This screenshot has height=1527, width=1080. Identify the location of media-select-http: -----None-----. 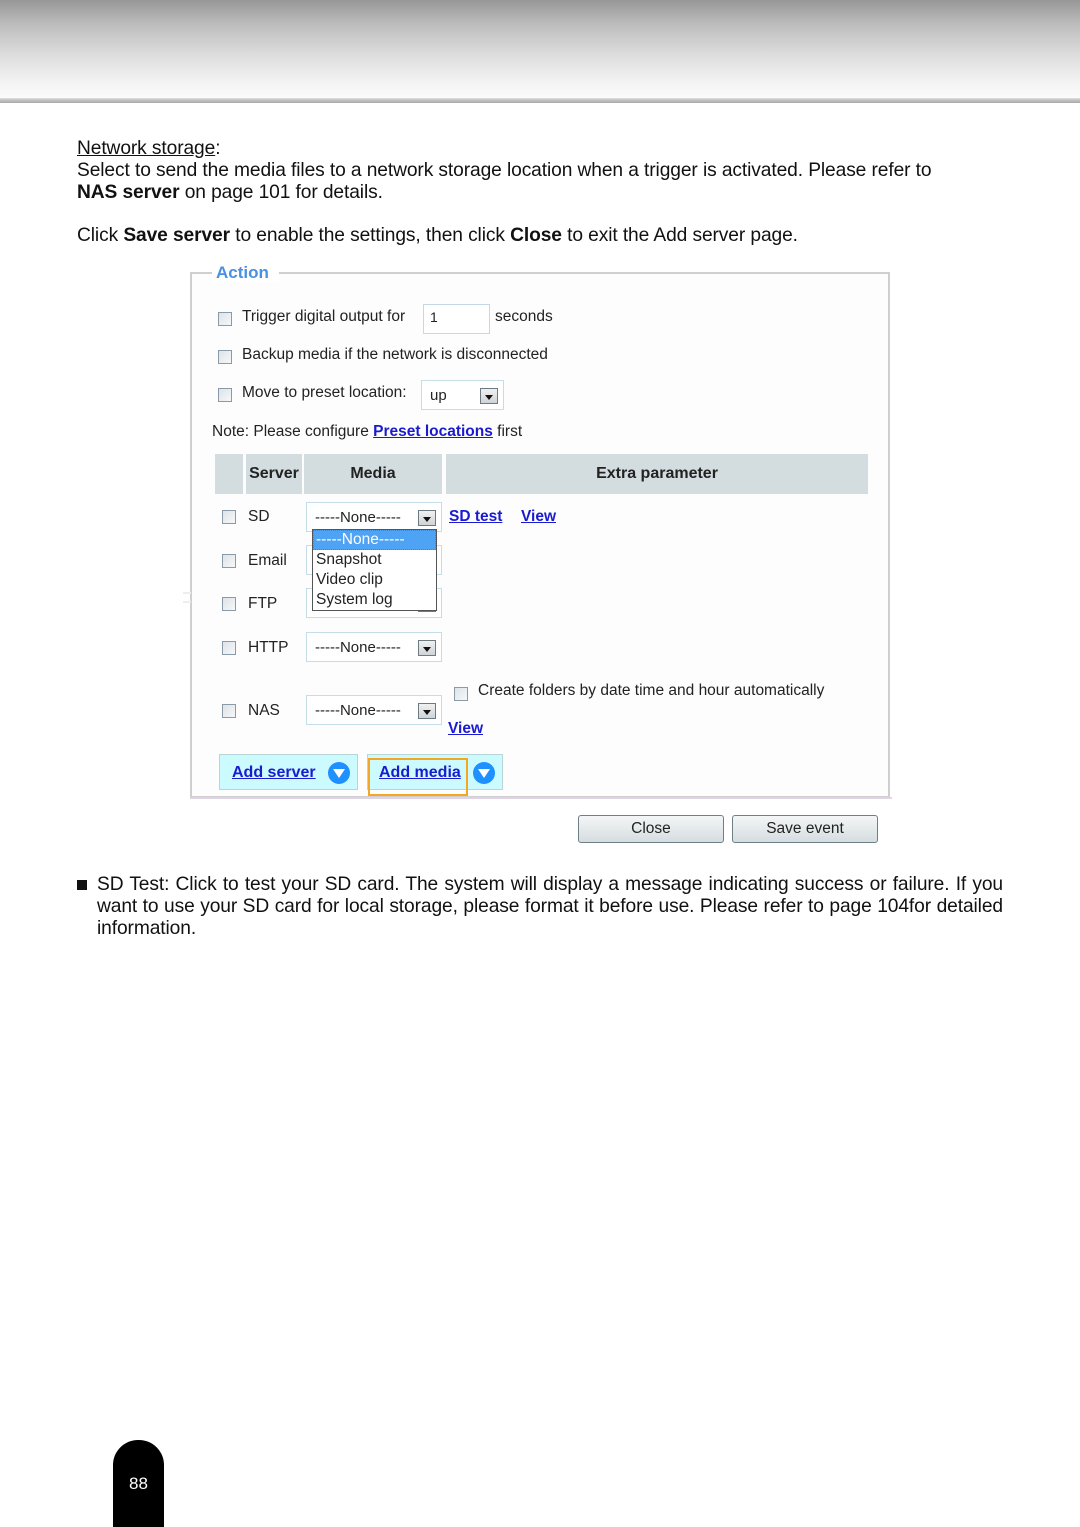
(374, 647).